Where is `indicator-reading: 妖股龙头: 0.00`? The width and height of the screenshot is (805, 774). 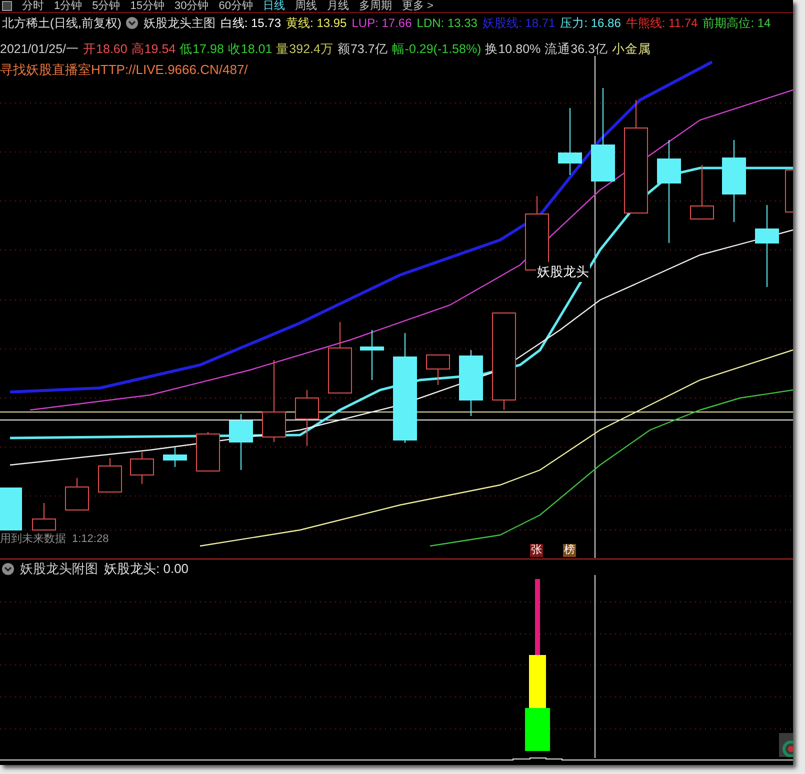
indicator-reading: 妖股龙头: 0.00 is located at coordinates (146, 569).